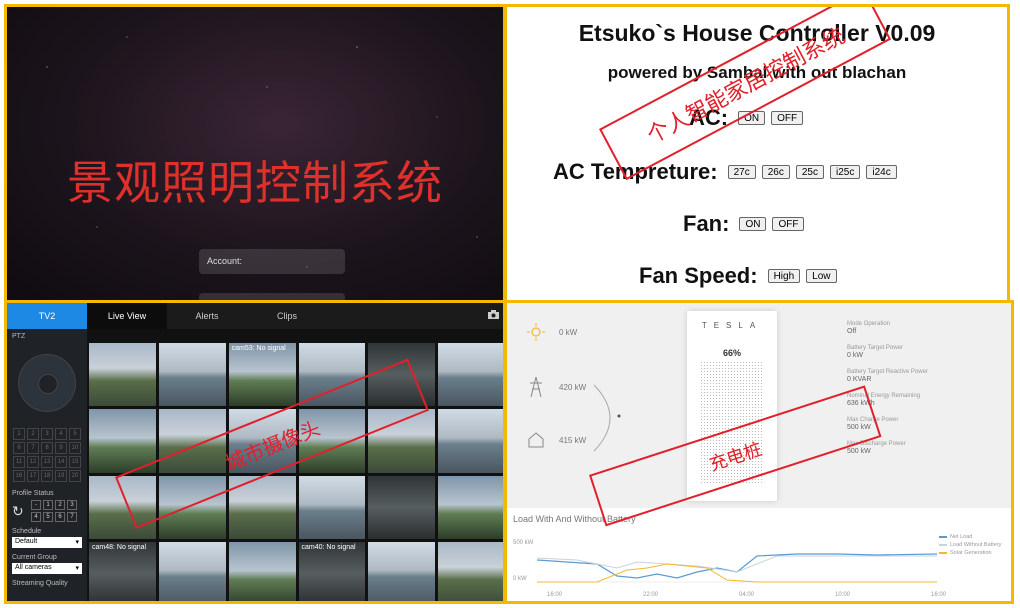  Describe the element at coordinates (821, 276) in the screenshot. I see `fan-speed-low-button: Low` at that location.